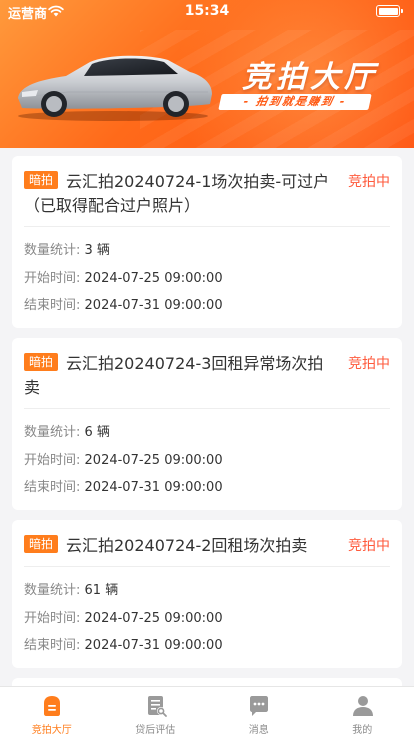 This screenshot has height=736, width=414. What do you see at coordinates (155, 730) in the screenshot?
I see `tab-label: 贷后评估` at bounding box center [155, 730].